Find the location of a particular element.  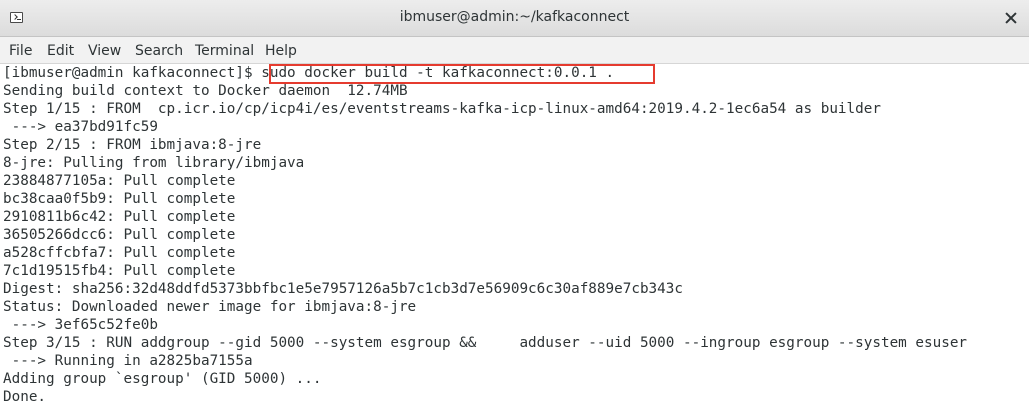

menu-search: Search is located at coordinates (159, 51).